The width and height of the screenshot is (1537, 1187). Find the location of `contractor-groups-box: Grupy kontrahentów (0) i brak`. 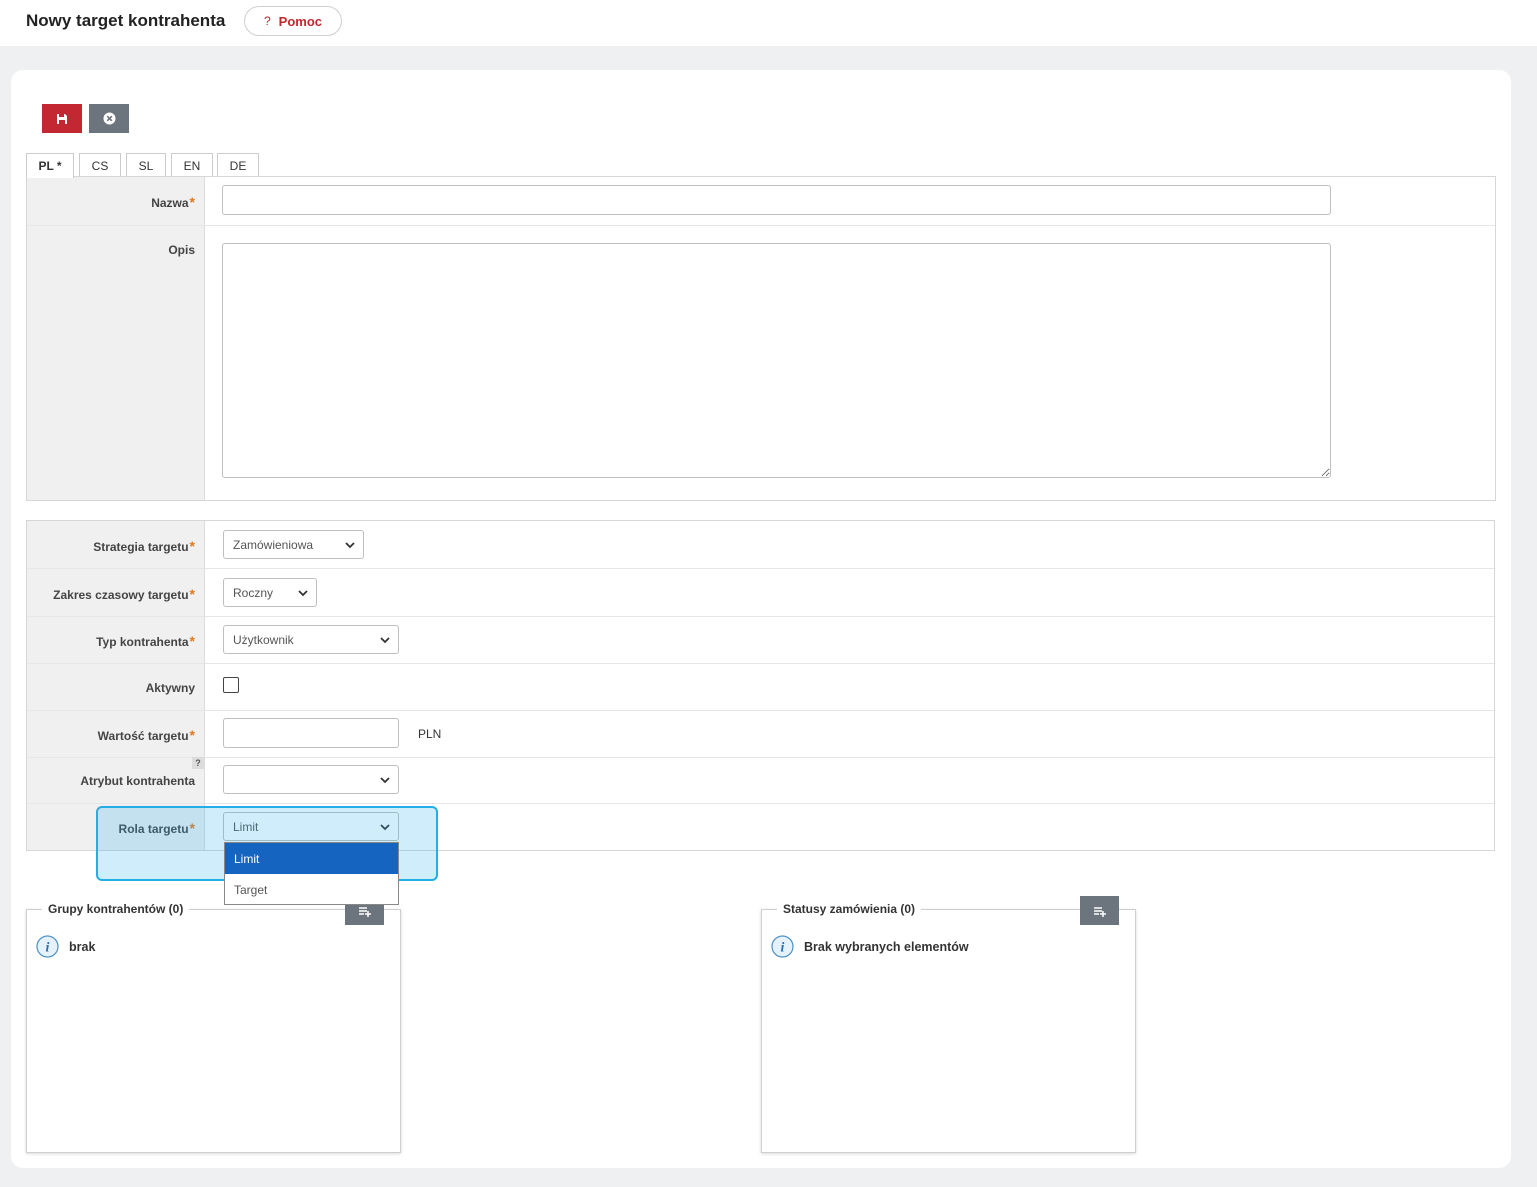

contractor-groups-box: Grupy kontrahentów (0) i brak is located at coordinates (213, 1024).